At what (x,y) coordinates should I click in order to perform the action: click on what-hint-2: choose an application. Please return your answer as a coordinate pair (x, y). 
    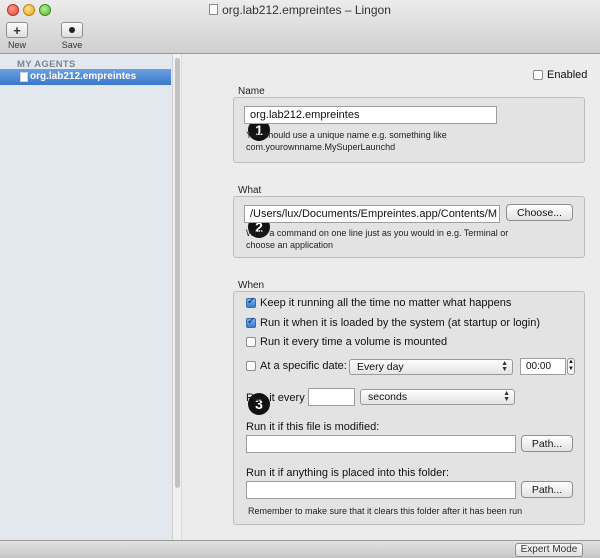
    Looking at the image, I should click on (290, 245).